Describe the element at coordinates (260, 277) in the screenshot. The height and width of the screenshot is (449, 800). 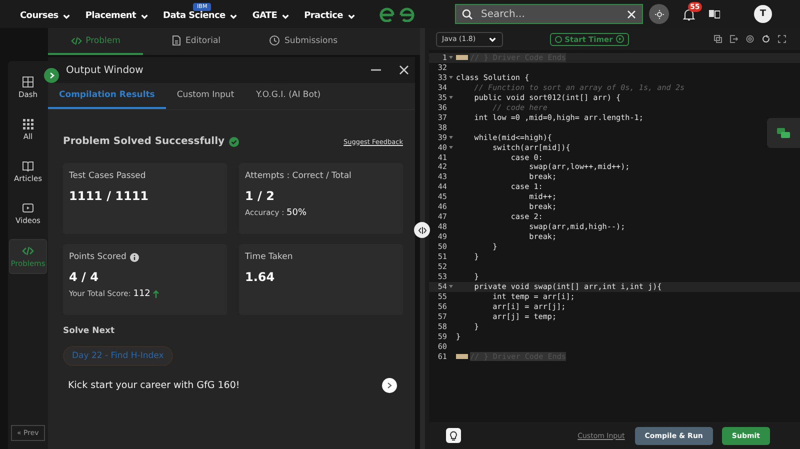
I see `card-value: 1.64` at that location.